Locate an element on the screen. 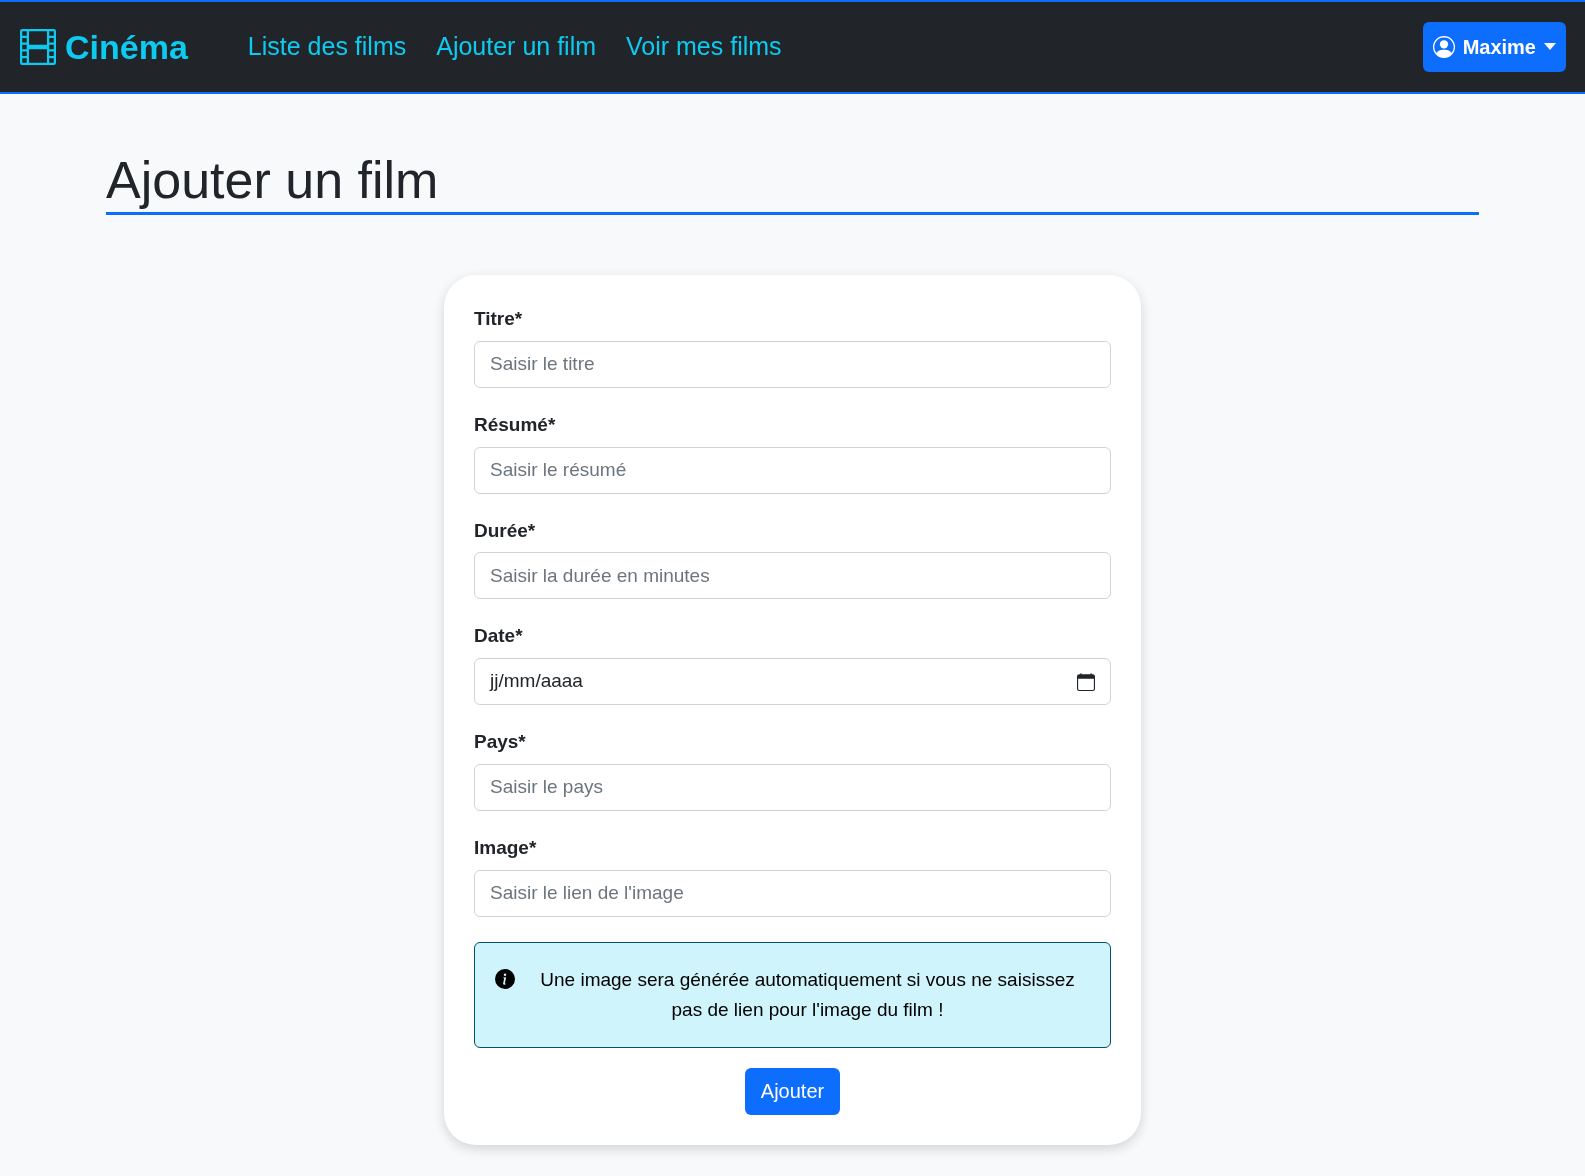 The height and width of the screenshot is (1176, 1585). film-icon is located at coordinates (38, 47).